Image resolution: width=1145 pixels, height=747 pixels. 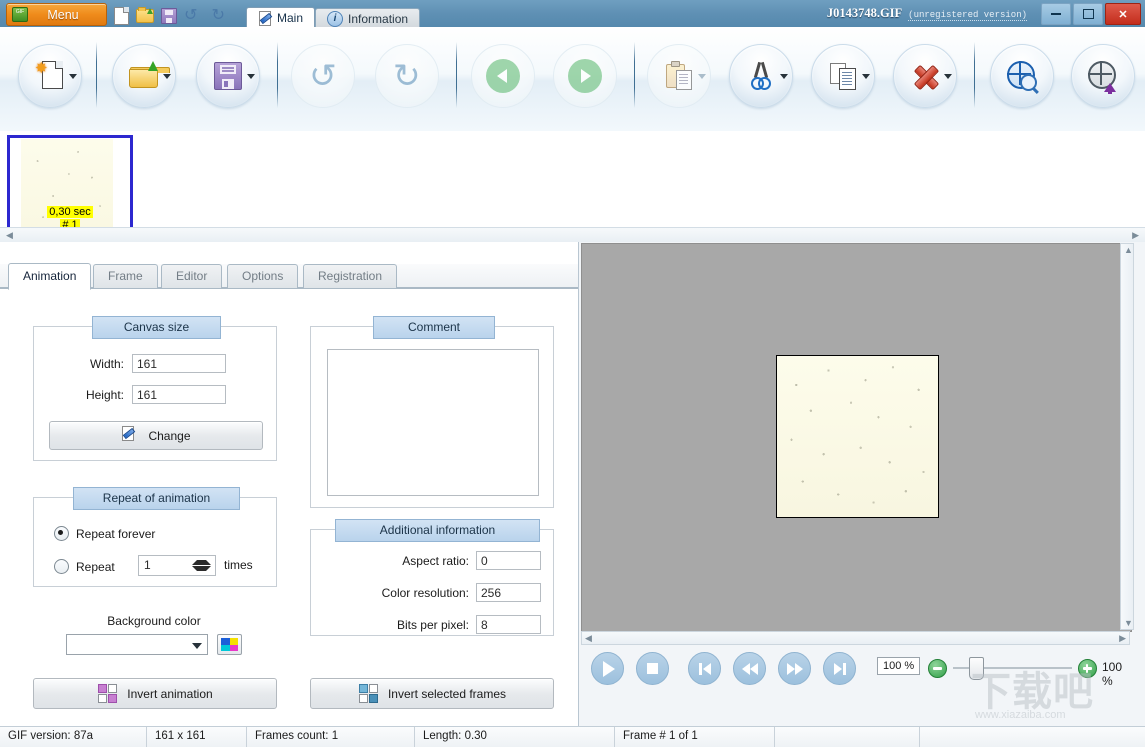 What do you see at coordinates (331, 737) in the screenshot?
I see `status-frames-count: Frames count: 1` at bounding box center [331, 737].